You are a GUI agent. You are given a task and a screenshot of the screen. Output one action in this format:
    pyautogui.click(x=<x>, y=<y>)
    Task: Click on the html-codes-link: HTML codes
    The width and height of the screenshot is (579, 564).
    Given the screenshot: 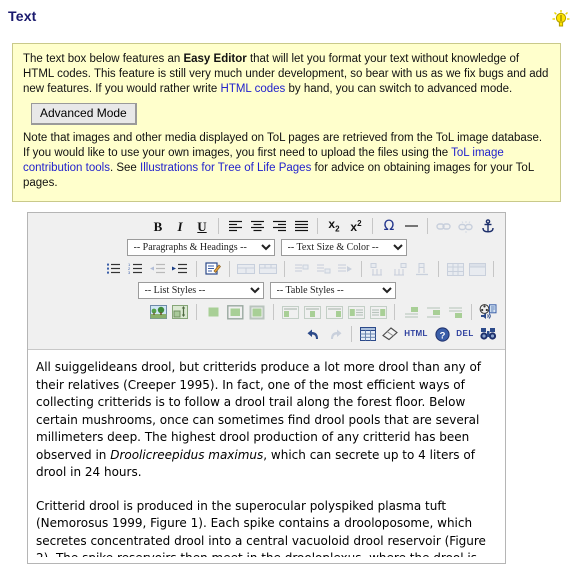 What is the action you would take?
    pyautogui.click(x=253, y=89)
    